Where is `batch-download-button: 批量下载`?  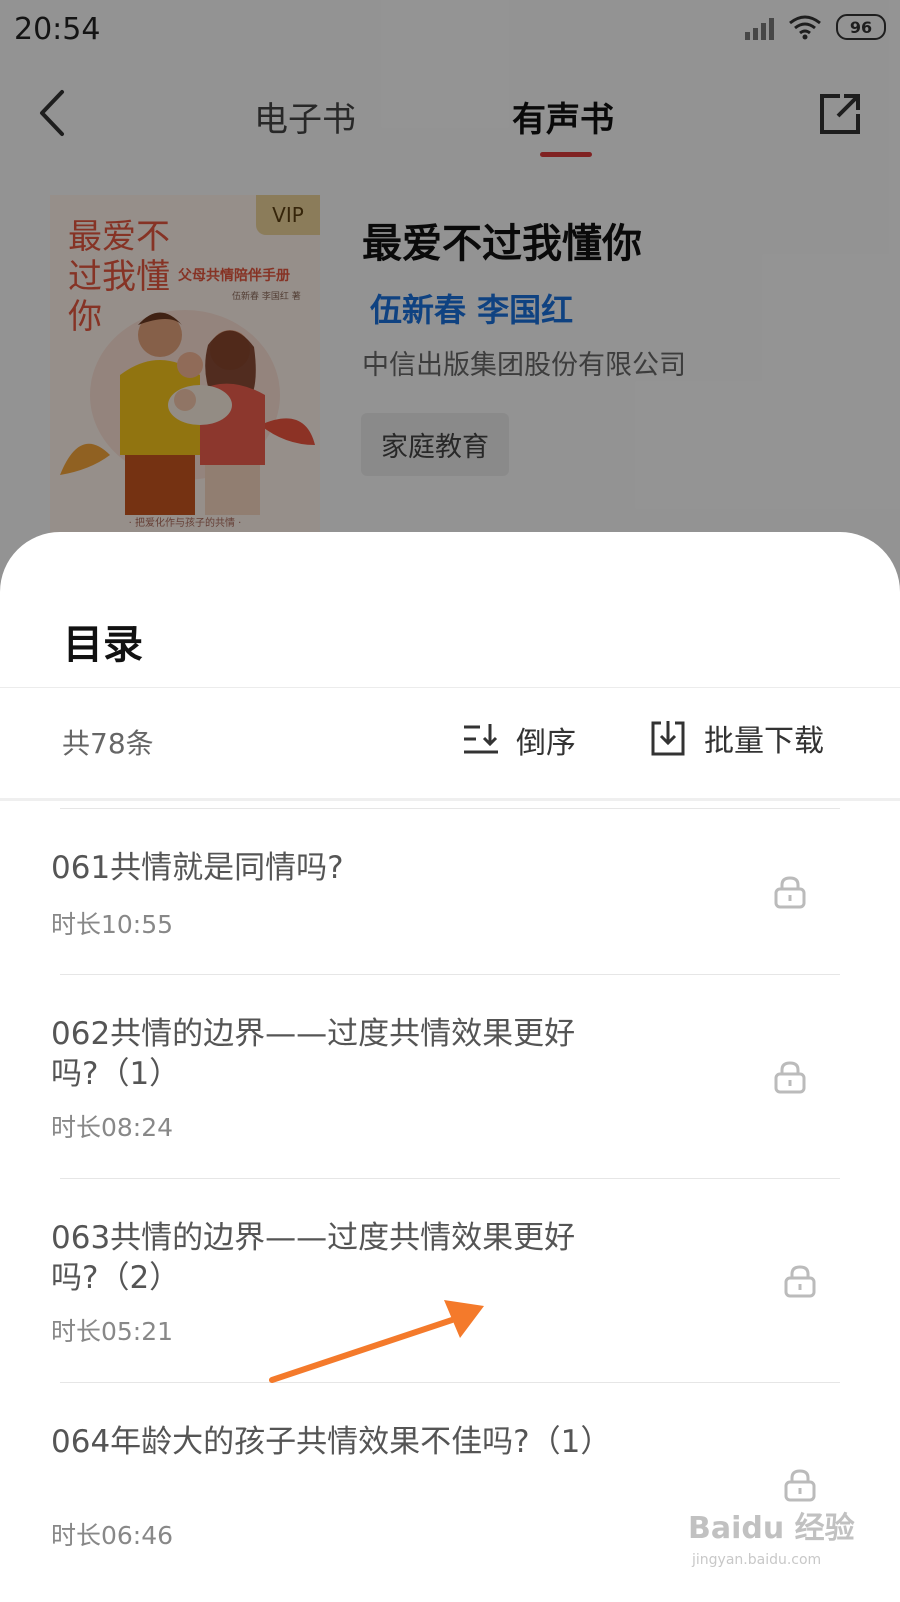
batch-download-button: 批量下载 is located at coordinates (737, 738).